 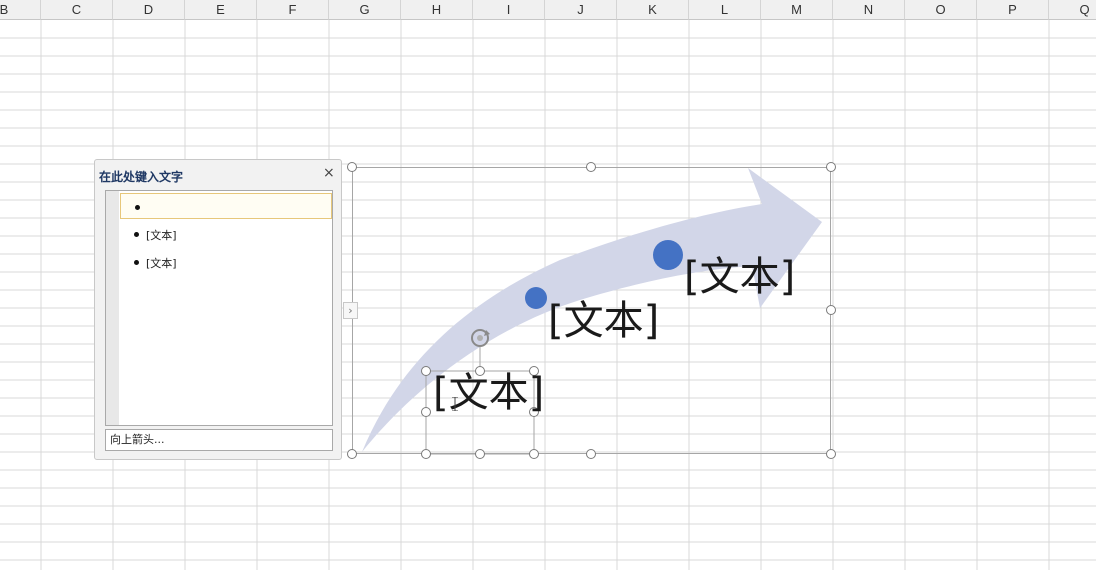 What do you see at coordinates (77, 10) in the screenshot?
I see `column-header-c: C` at bounding box center [77, 10].